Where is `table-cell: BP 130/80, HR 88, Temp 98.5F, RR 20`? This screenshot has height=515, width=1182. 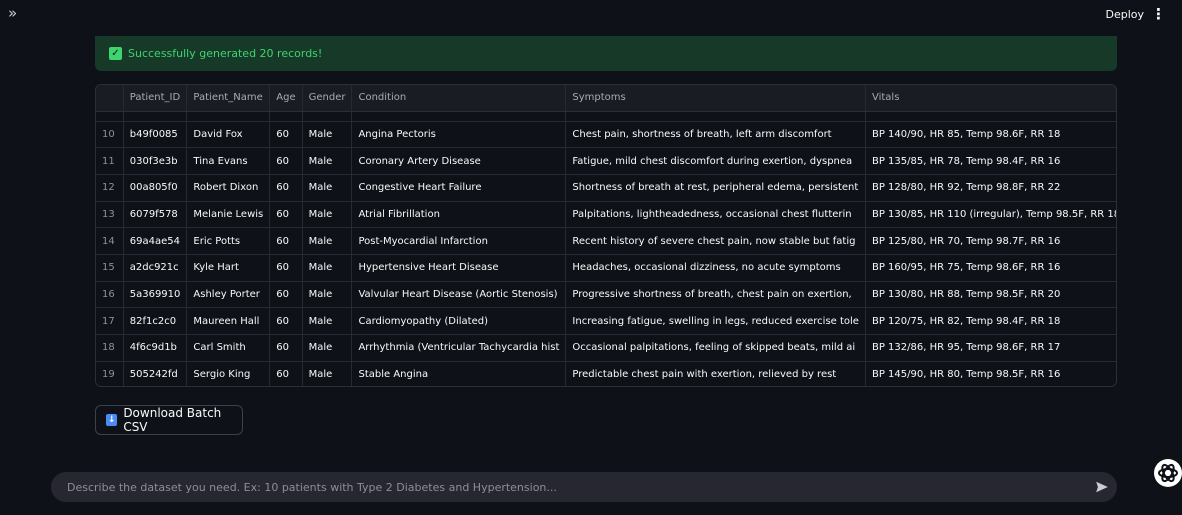 table-cell: BP 130/80, HR 88, Temp 98.5F, RR 20 is located at coordinates (990, 295).